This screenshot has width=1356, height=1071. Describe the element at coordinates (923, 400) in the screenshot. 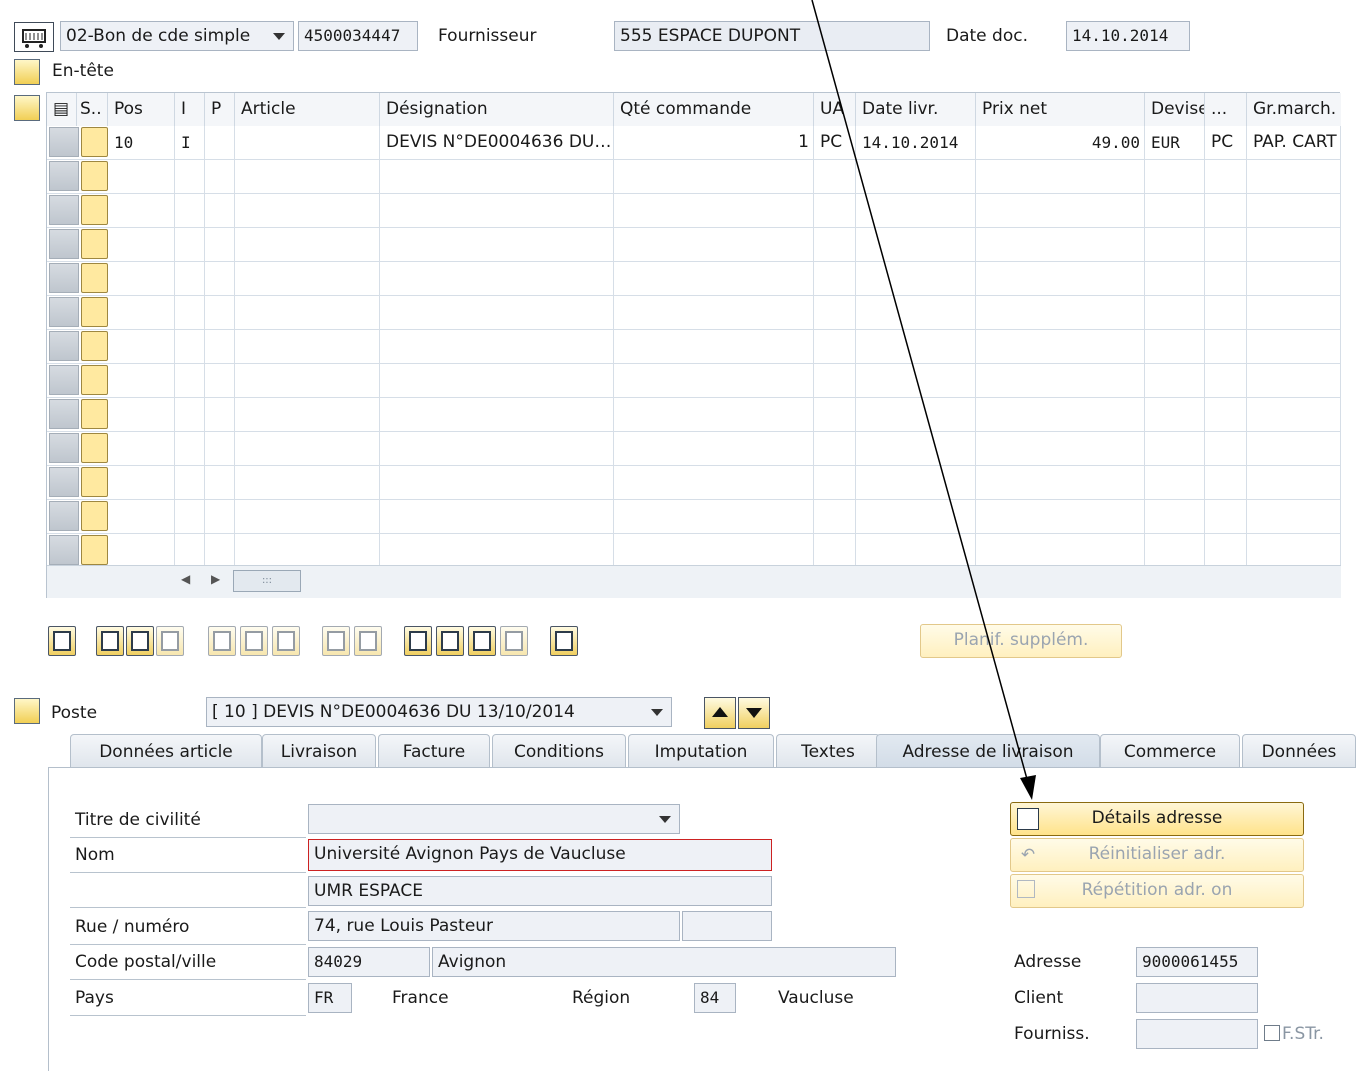

I see `annotation-arrow` at that location.